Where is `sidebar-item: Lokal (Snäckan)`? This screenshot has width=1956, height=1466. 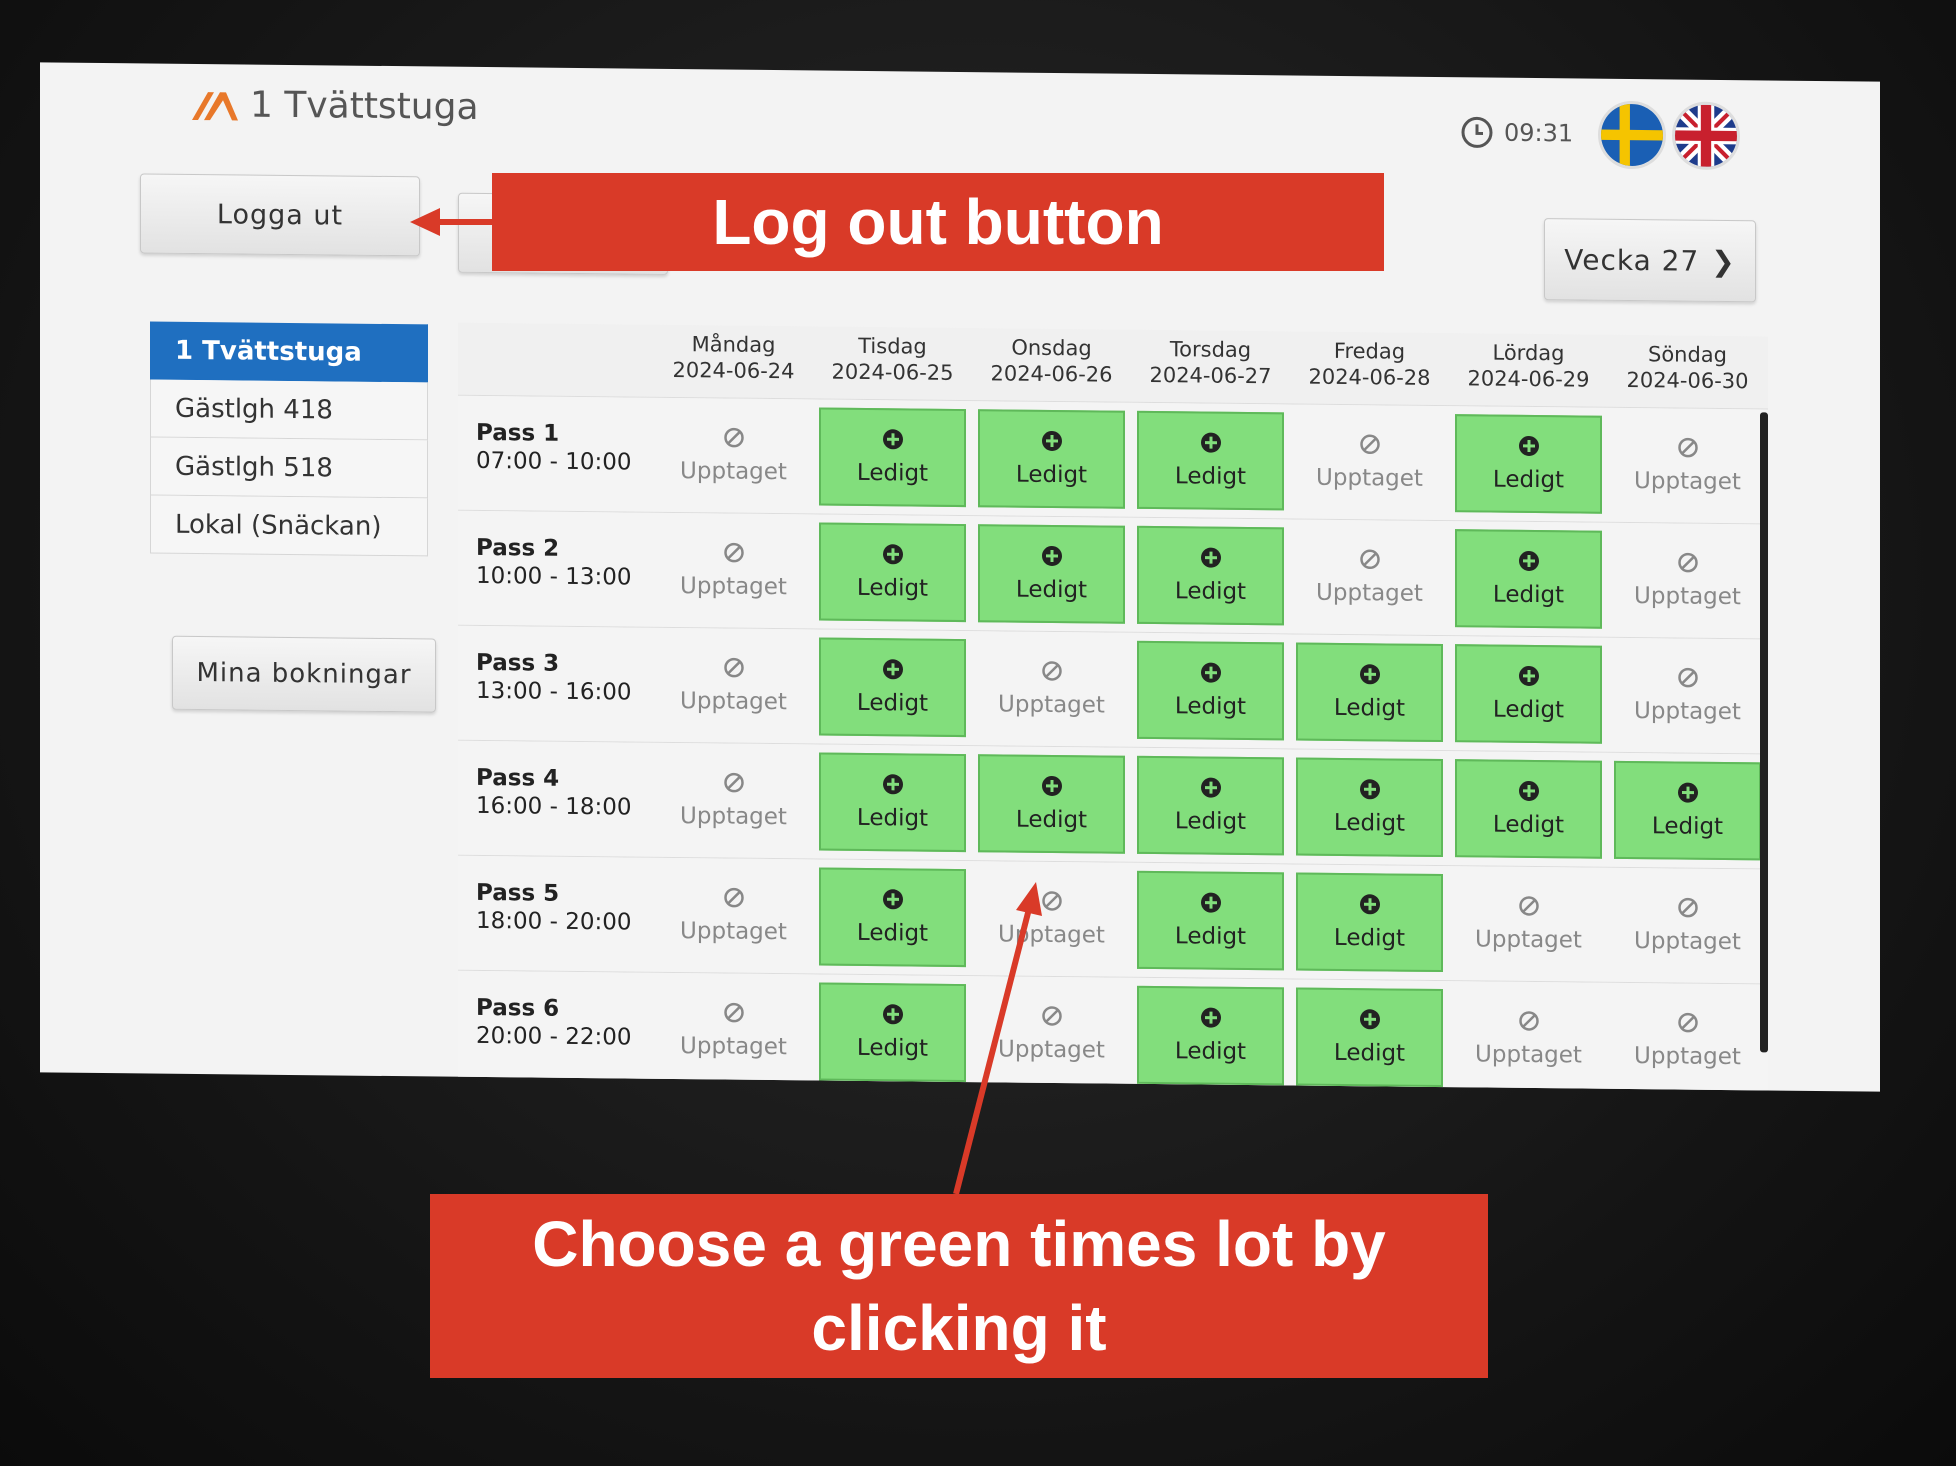
sidebar-item: Lokal (Snäckan) is located at coordinates (289, 526).